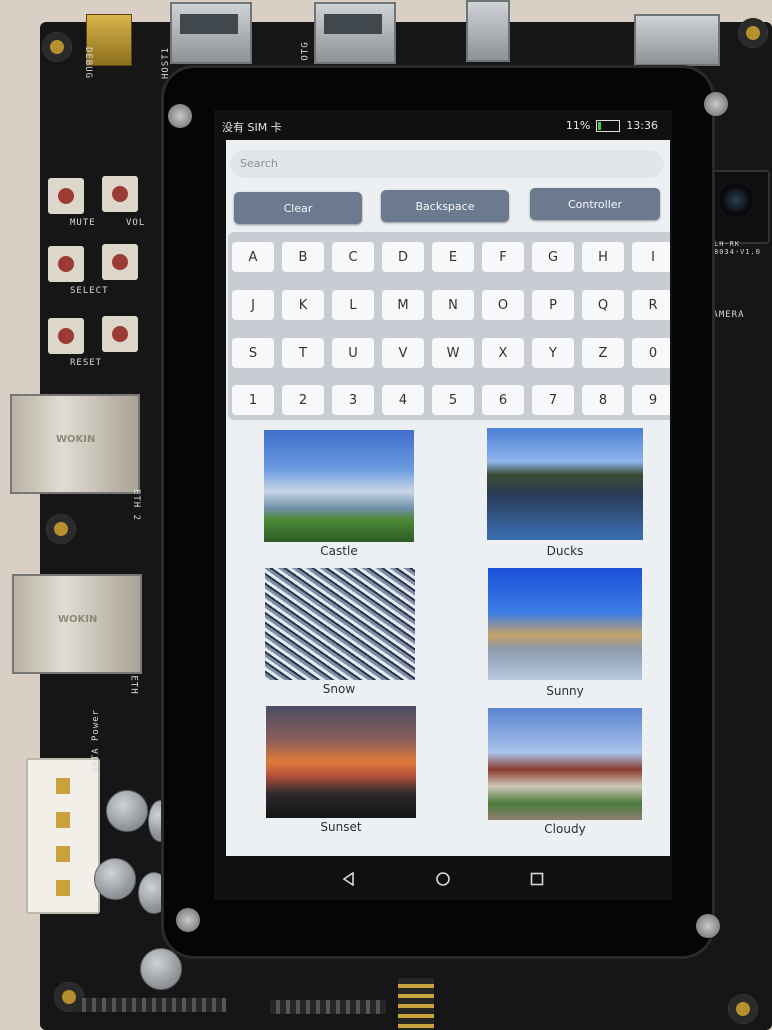 The height and width of the screenshot is (1030, 772). What do you see at coordinates (503, 305) in the screenshot?
I see `key-o: O` at bounding box center [503, 305].